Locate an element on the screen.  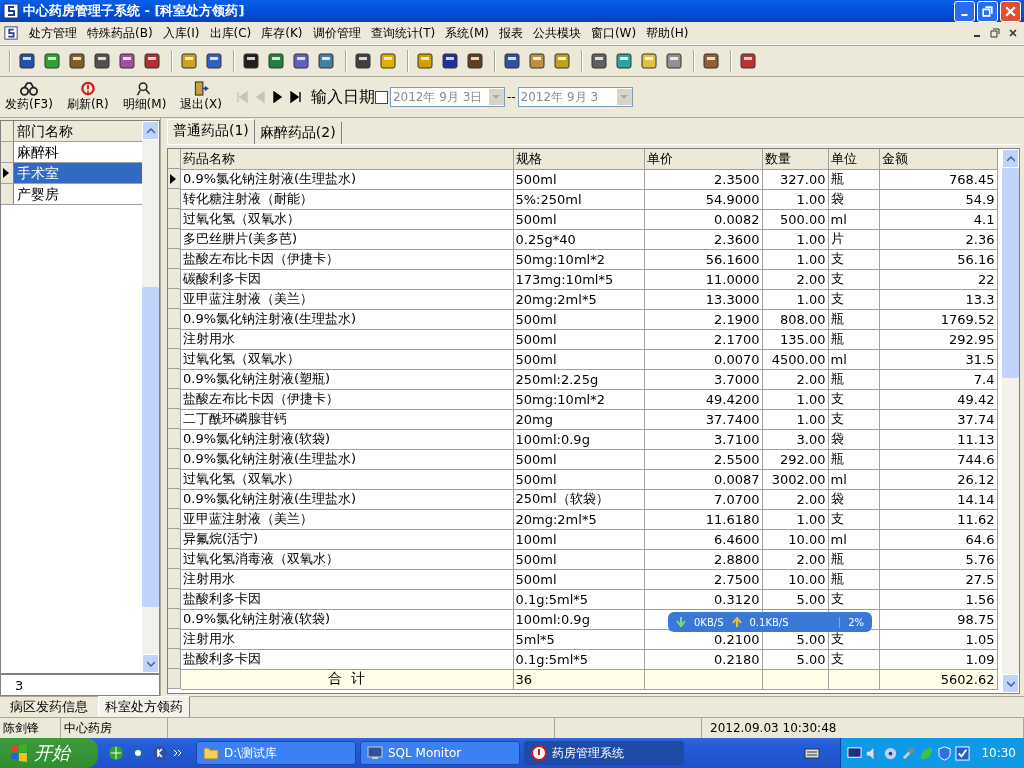
table-cell: 盐酸左布比卡因（伊捷卡） is located at coordinates (261, 398).